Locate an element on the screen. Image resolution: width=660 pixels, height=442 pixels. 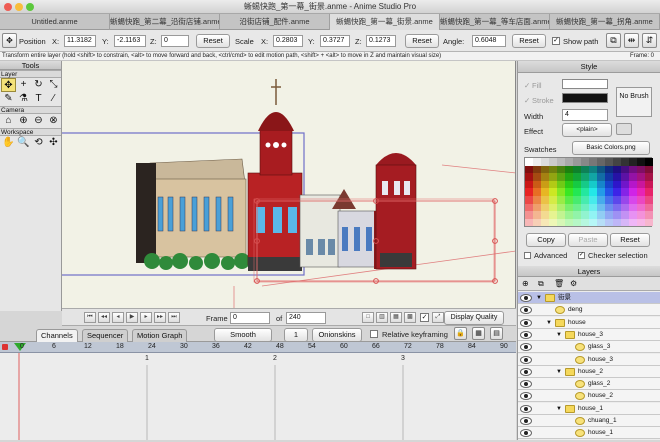
brush-icon: ✎ is located at coordinates (8, 99).